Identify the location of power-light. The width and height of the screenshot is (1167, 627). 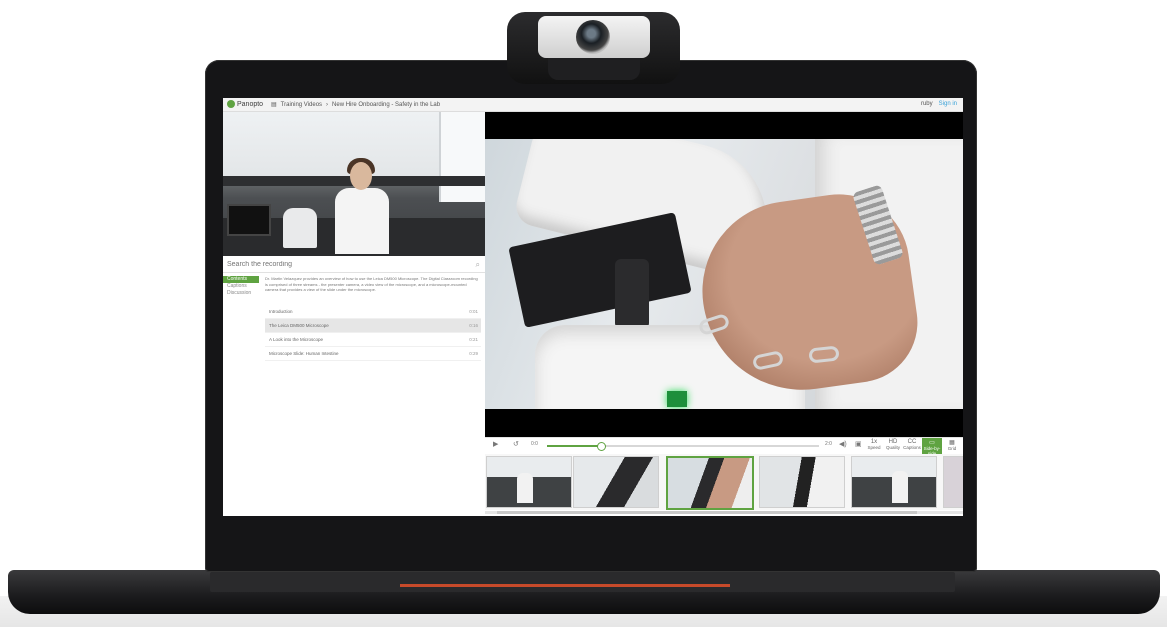
(677, 399).